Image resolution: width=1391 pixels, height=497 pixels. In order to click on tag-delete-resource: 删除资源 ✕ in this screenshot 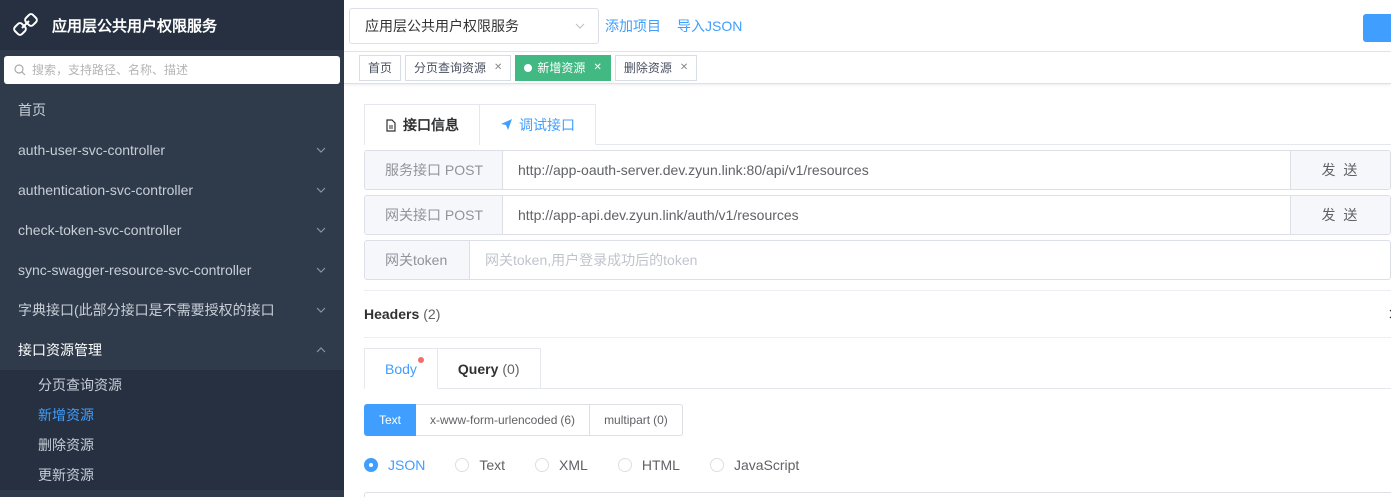, I will do `click(656, 67)`.